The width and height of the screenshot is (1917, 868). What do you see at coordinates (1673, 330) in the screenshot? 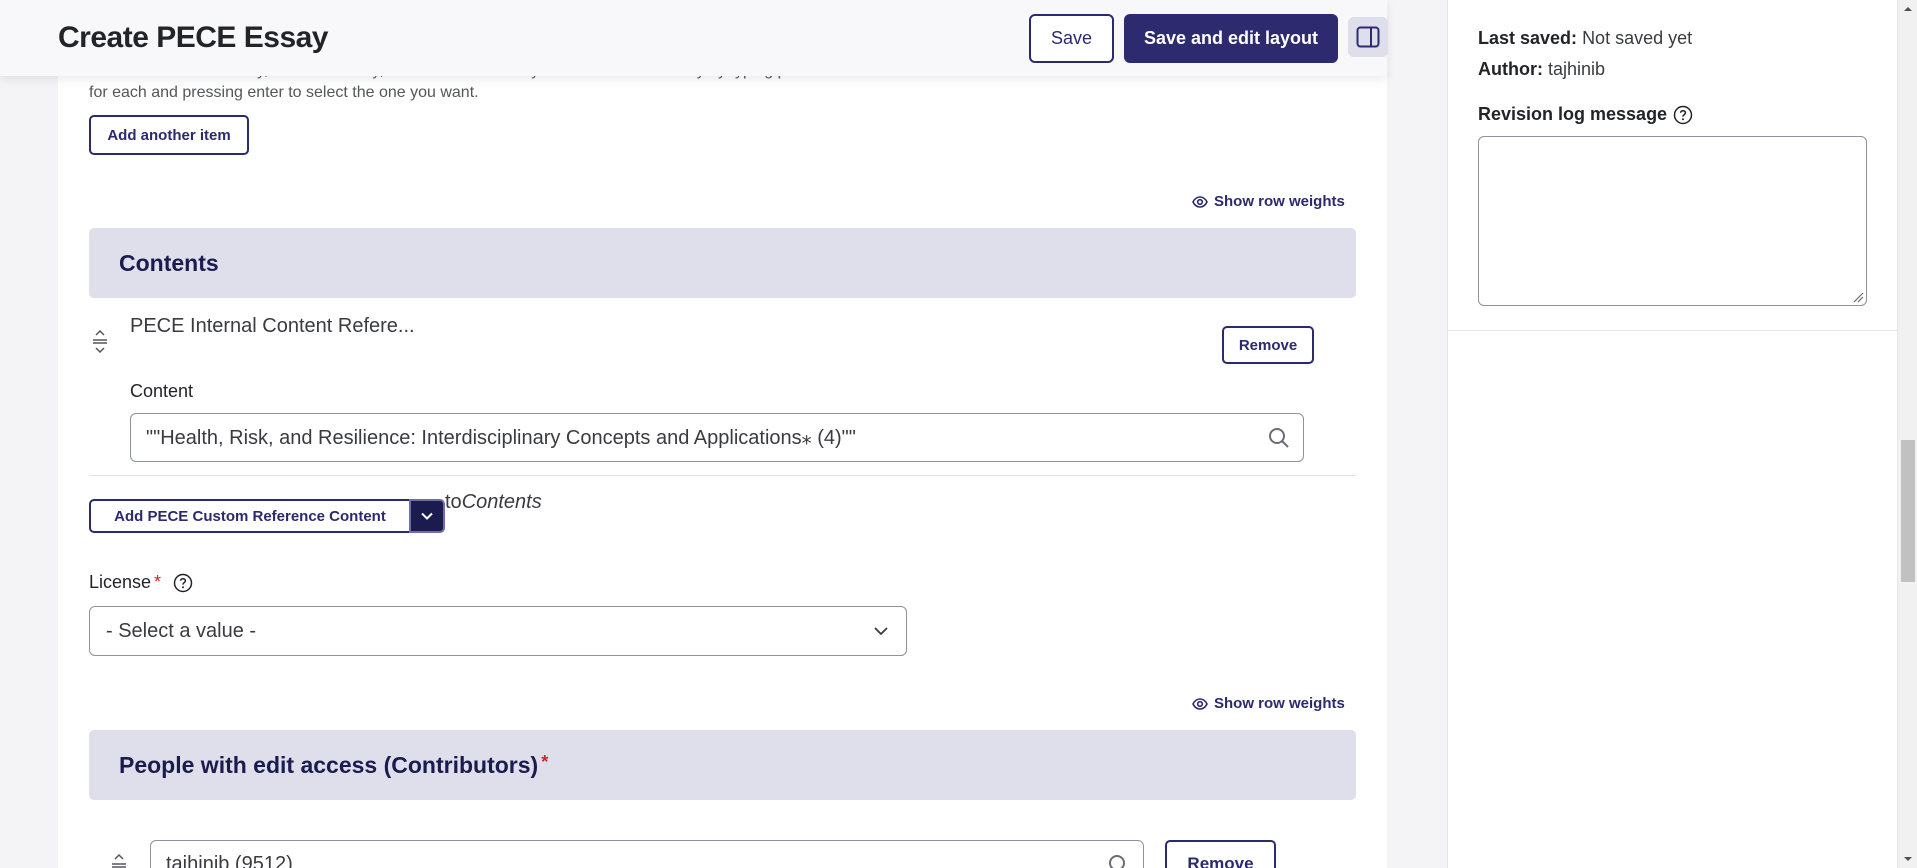
I see `sidebar-divider` at bounding box center [1673, 330].